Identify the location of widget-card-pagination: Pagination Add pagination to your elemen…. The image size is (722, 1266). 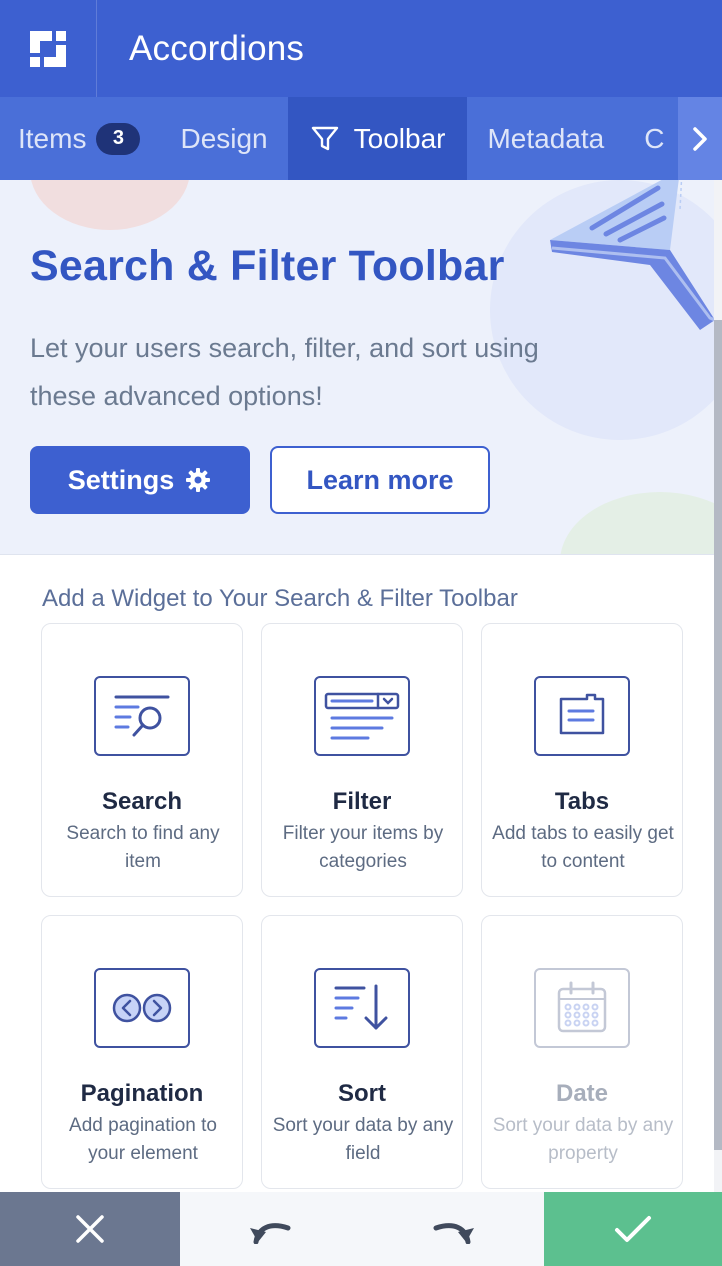
(142, 1052).